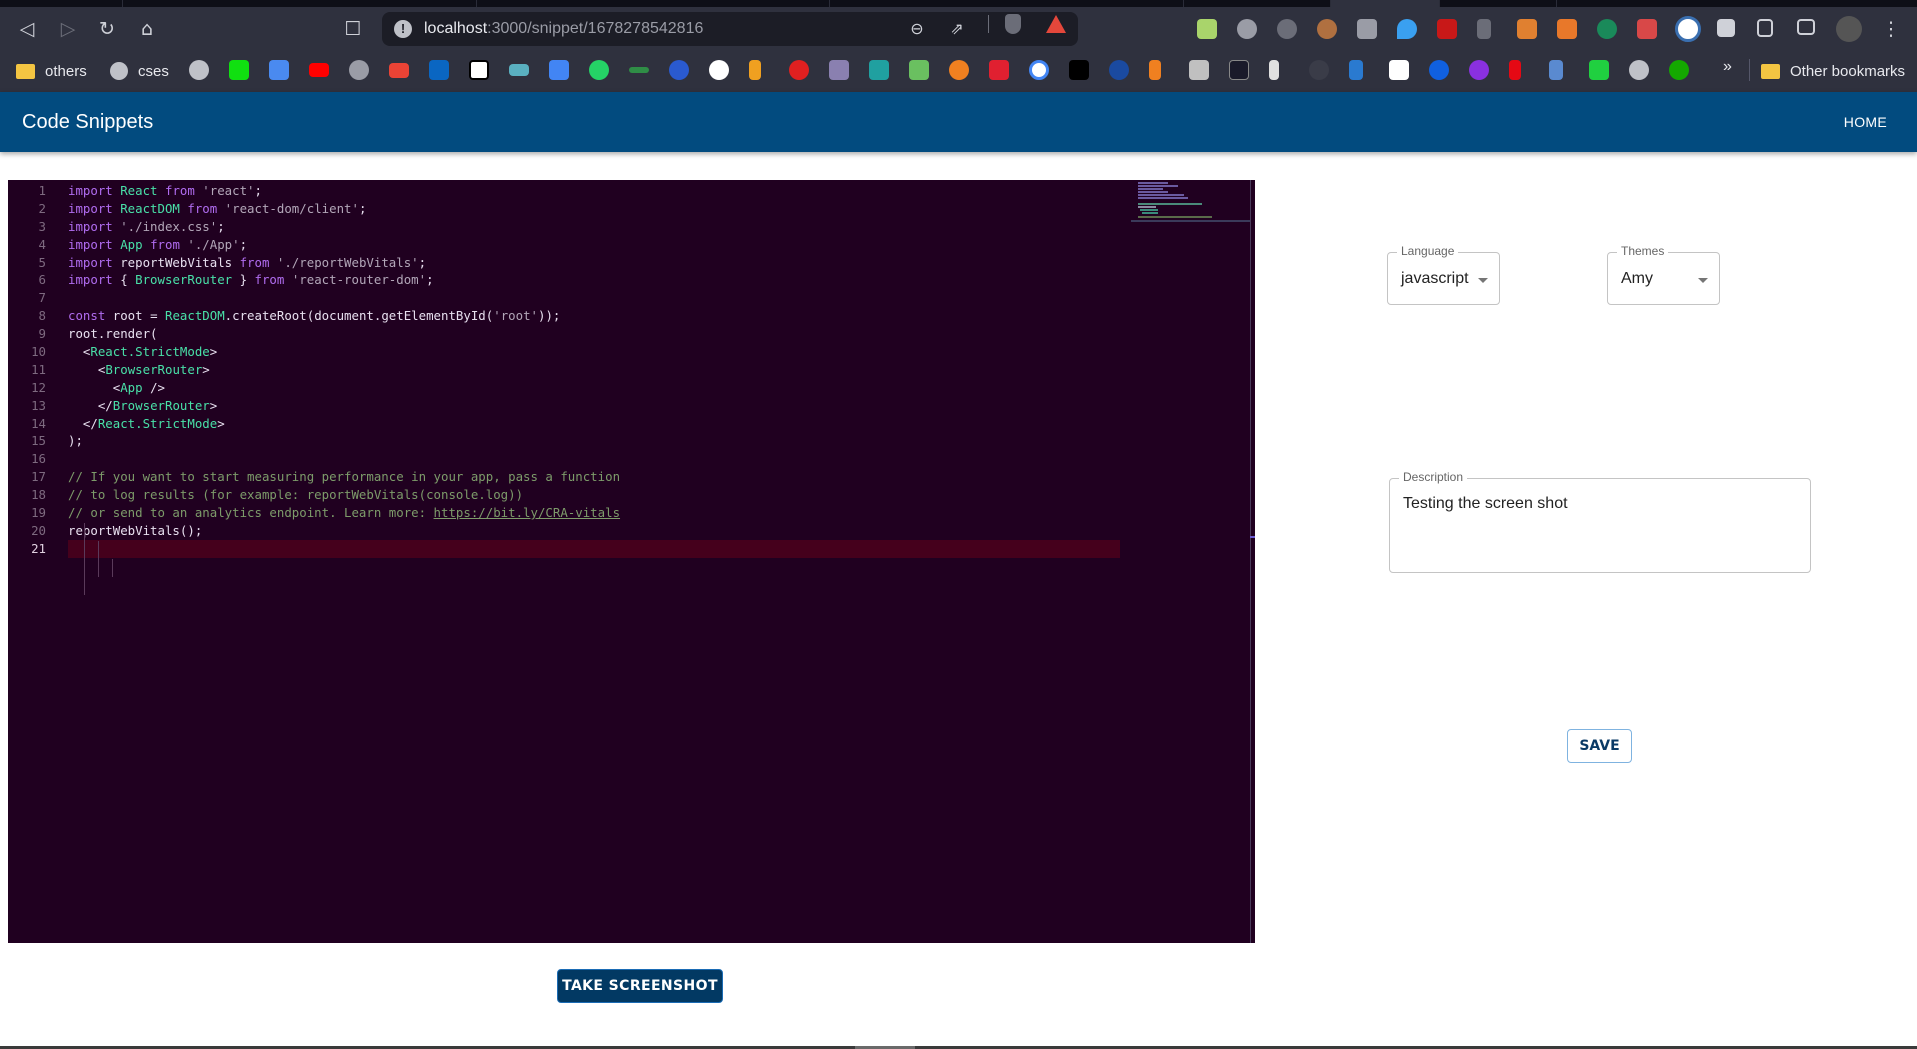 This screenshot has width=1917, height=1049. I want to click on bookmark-medium-icon, so click(1079, 70).